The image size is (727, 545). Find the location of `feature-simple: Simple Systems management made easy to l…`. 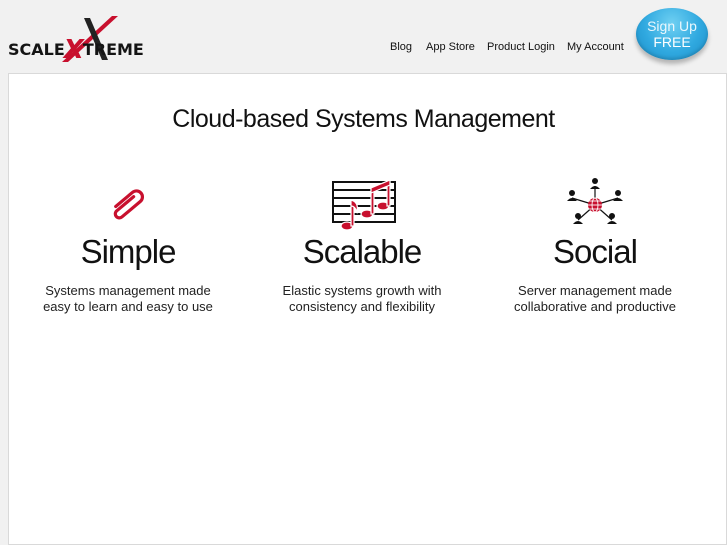

feature-simple: Simple Systems management made easy to l… is located at coordinates (128, 245).